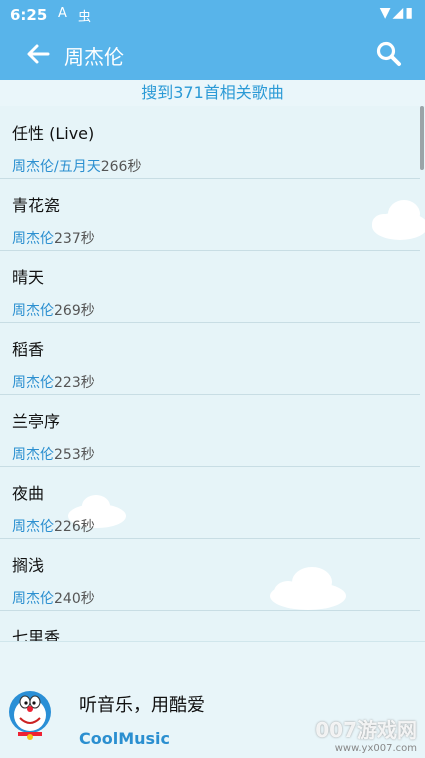 This screenshot has width=425, height=758. I want to click on song-duration: 269秒, so click(74, 311).